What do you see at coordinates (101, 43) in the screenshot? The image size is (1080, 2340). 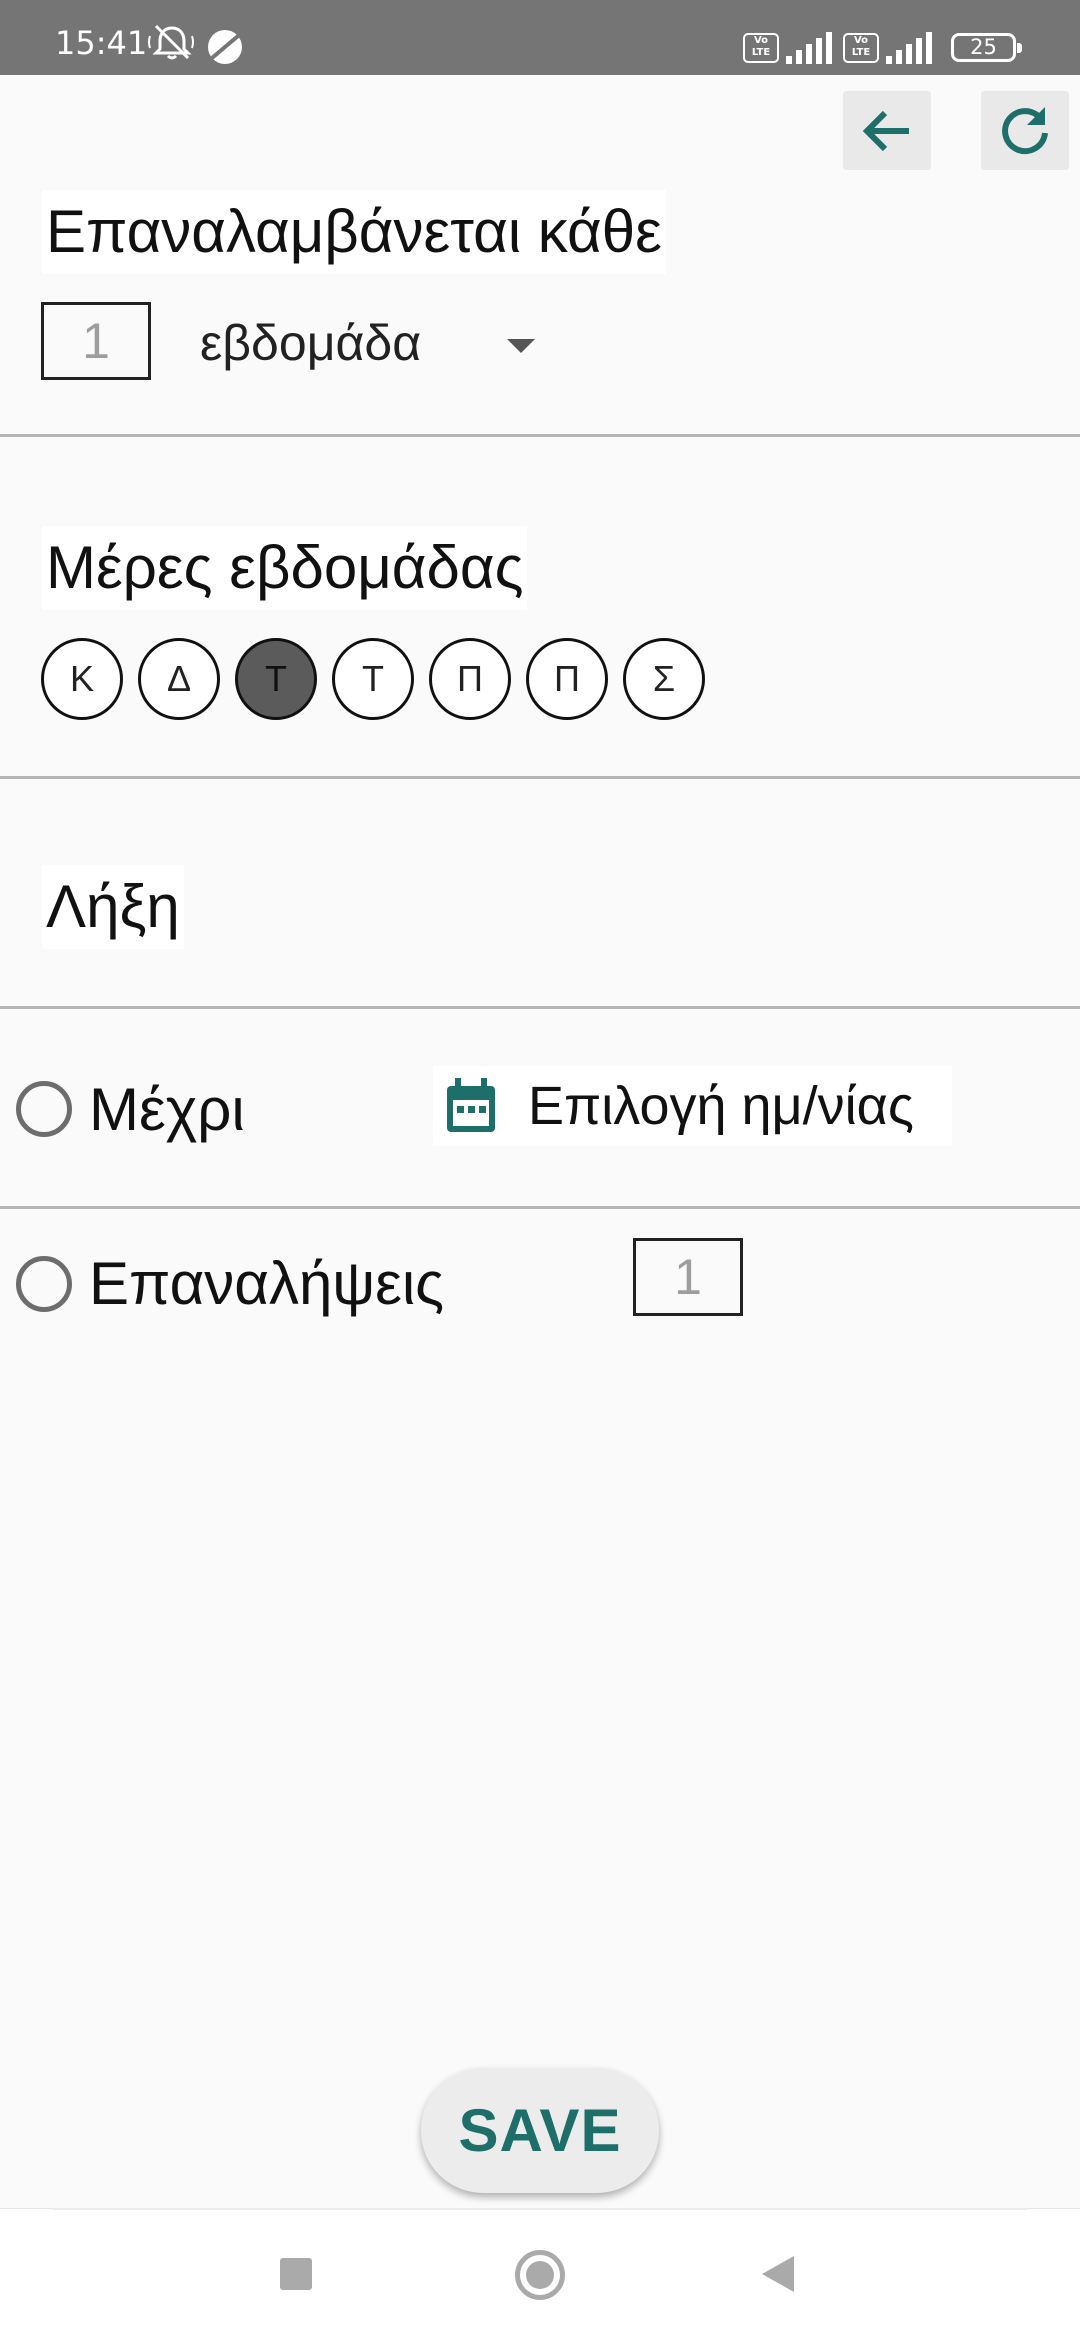 I see `status-time: 15:41` at bounding box center [101, 43].